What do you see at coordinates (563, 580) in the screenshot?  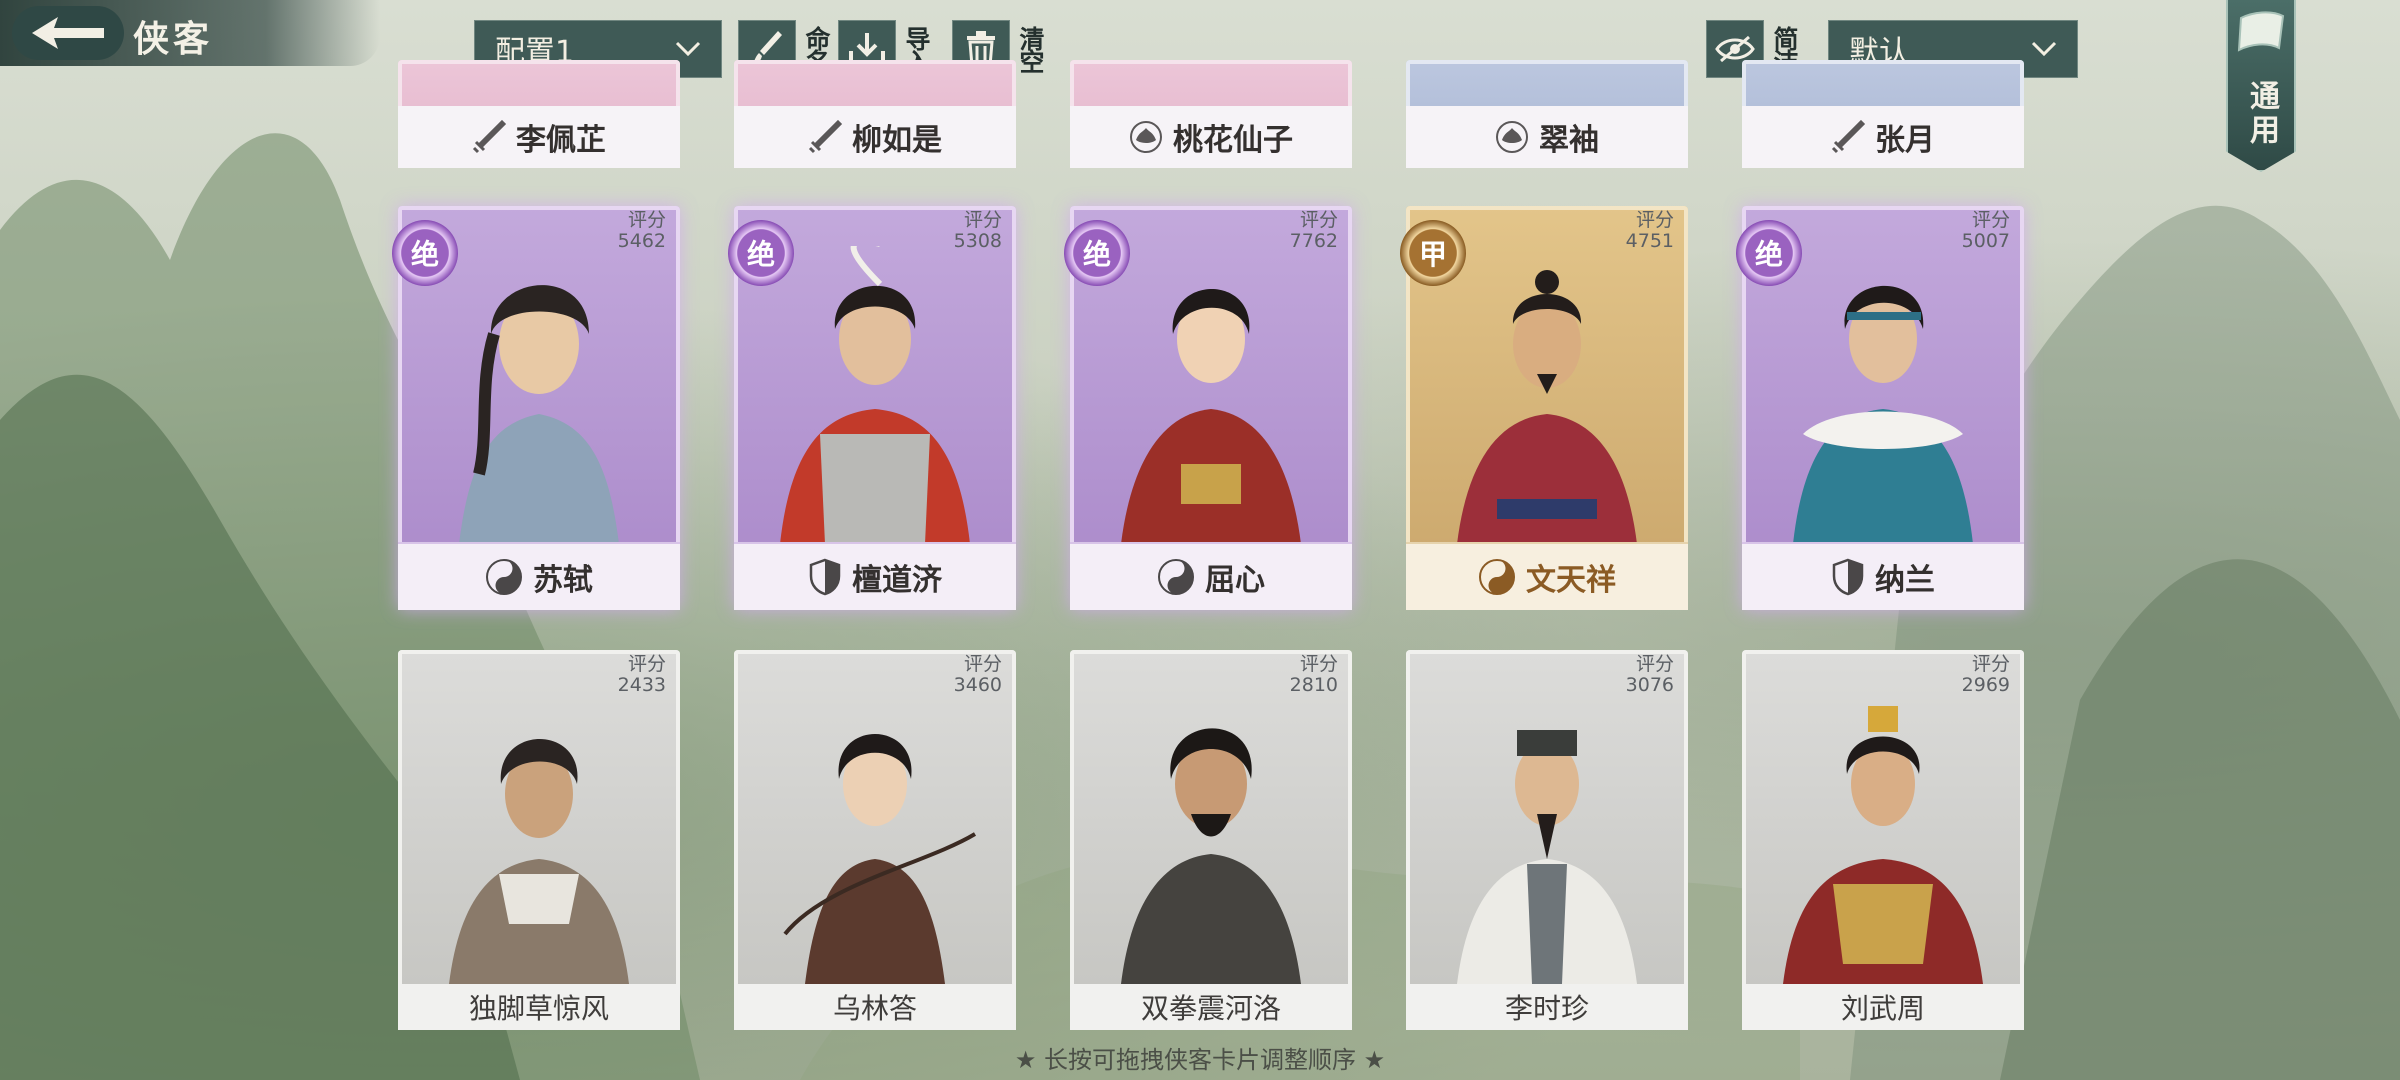 I see `card-name: 苏轼` at bounding box center [563, 580].